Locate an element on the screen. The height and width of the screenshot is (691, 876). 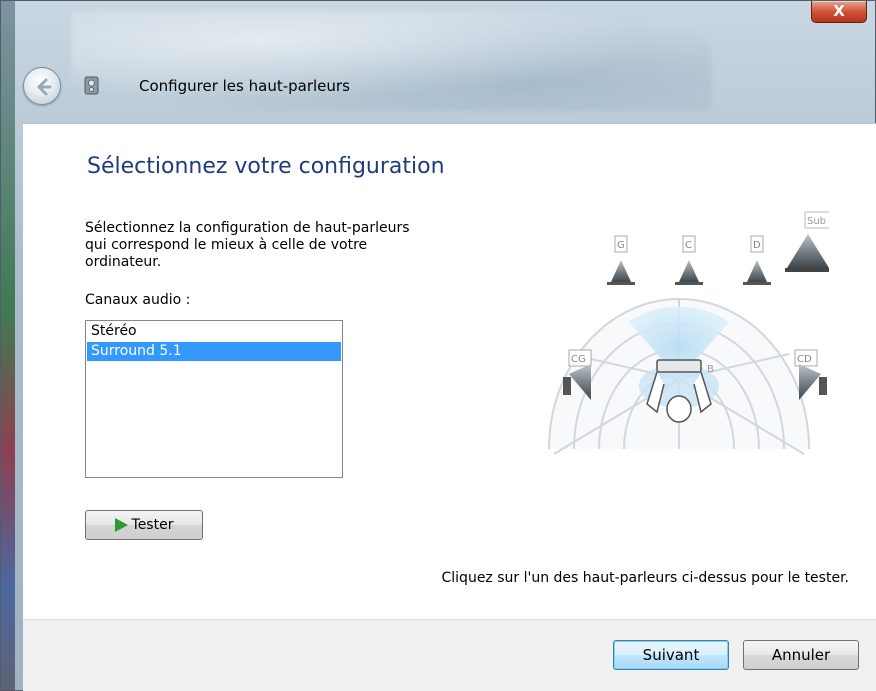
listener-tag: B is located at coordinates (710, 369).